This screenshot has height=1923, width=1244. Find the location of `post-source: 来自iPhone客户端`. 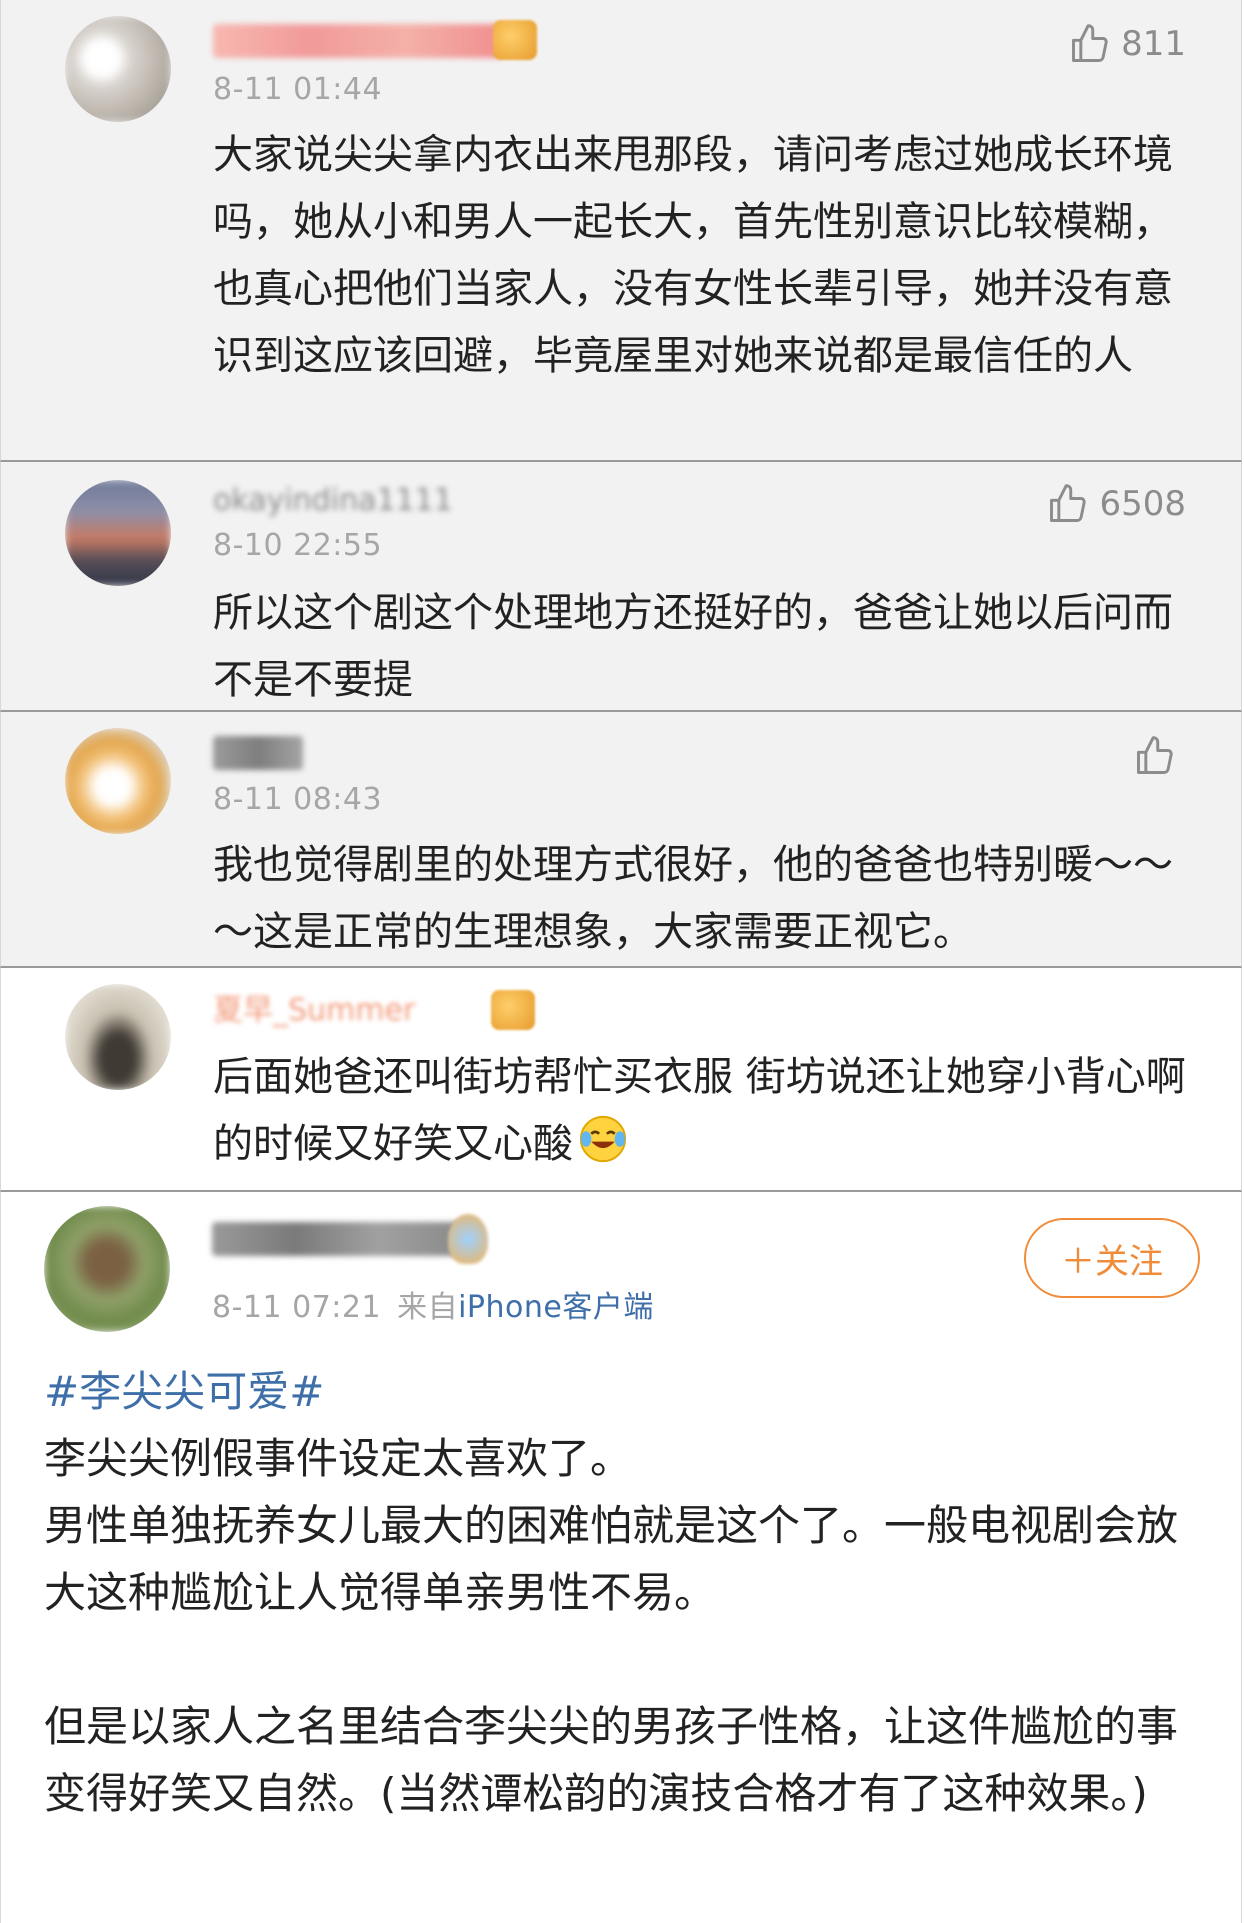

post-source: 来自iPhone客户端 is located at coordinates (525, 1307).